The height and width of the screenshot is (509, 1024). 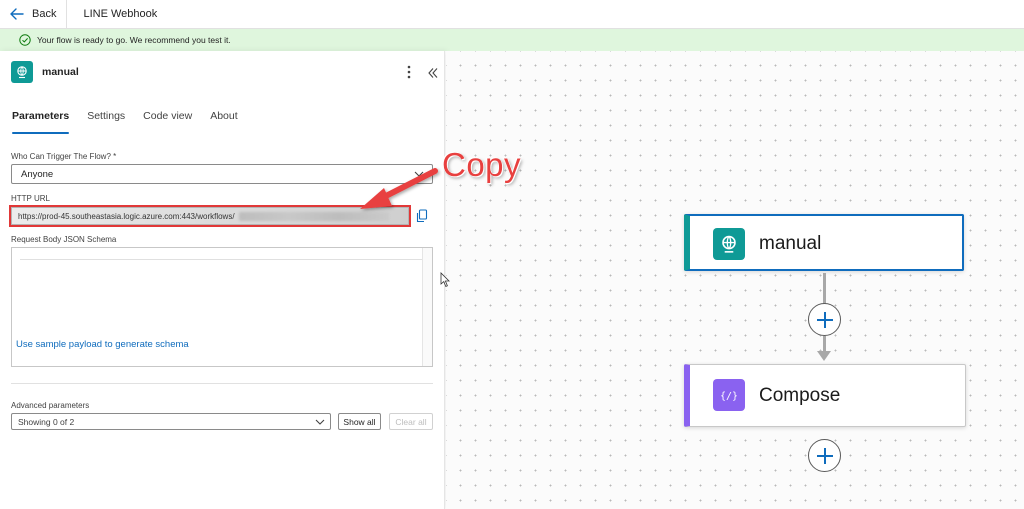 I want to click on schema-scrollbar, so click(x=427, y=307).